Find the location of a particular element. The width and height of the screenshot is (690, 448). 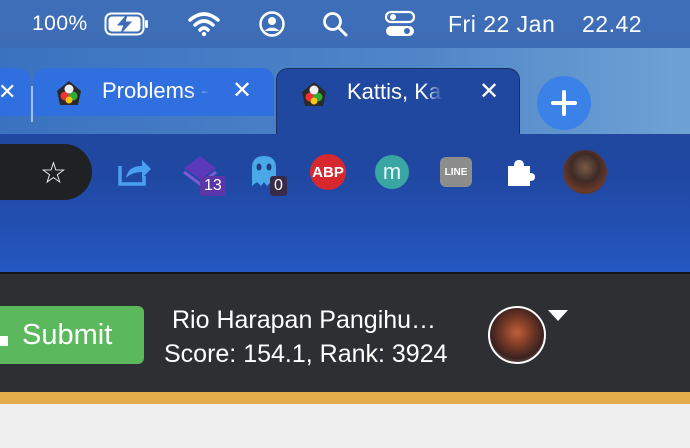

mendeley-icon: m is located at coordinates (392, 172).